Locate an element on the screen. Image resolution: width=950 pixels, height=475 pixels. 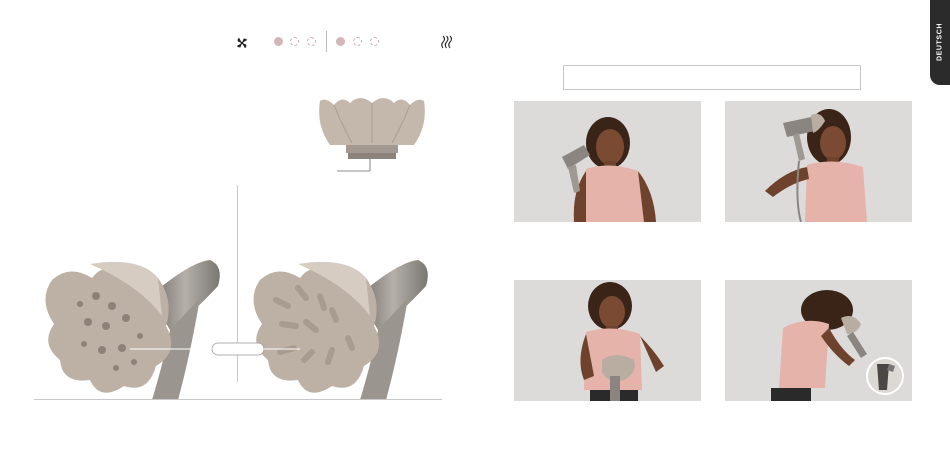
caption-box is located at coordinates (712, 77).